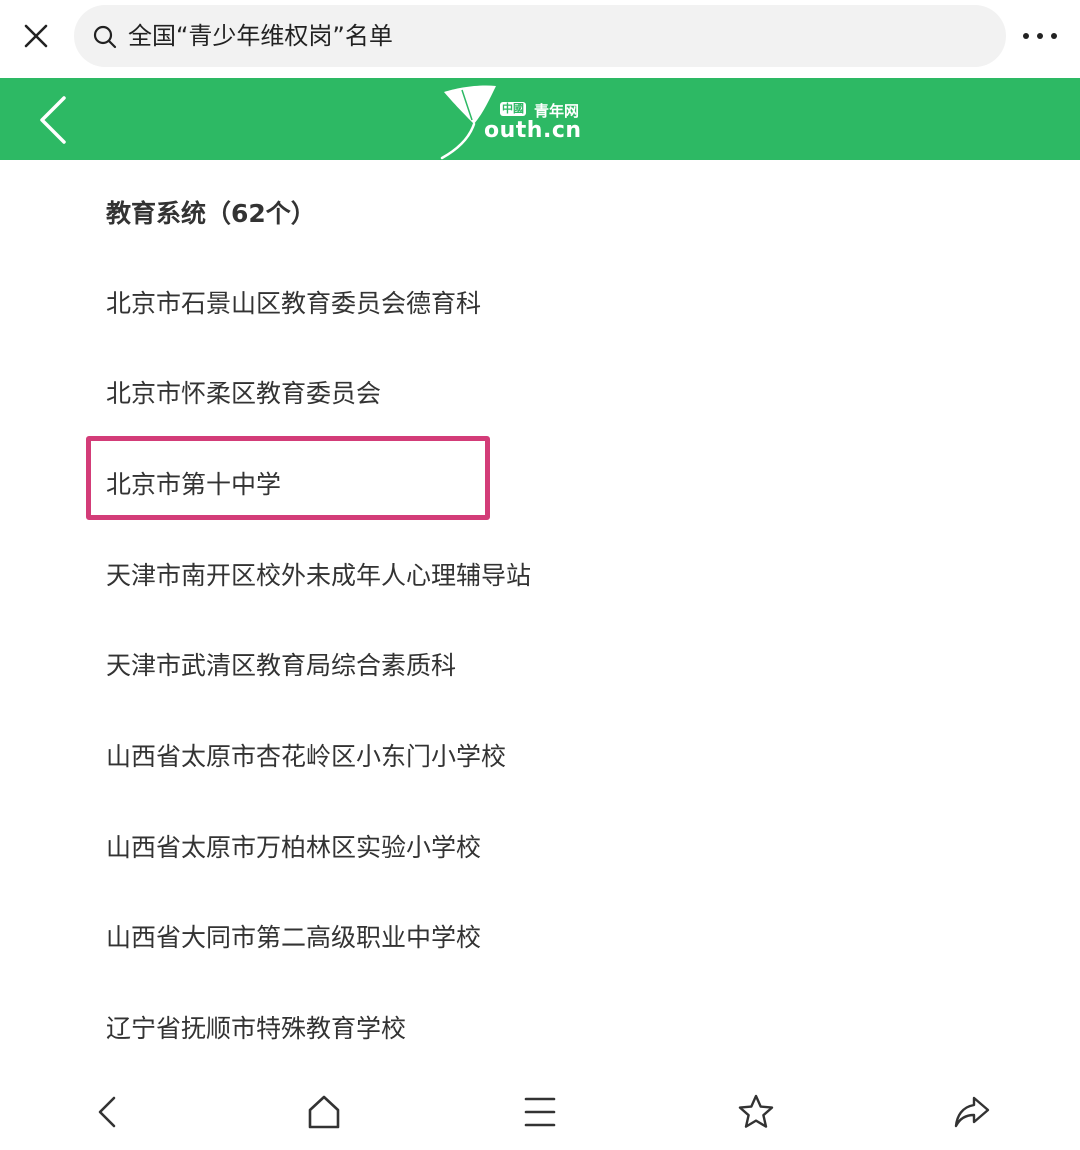 This screenshot has width=1080, height=1150. I want to click on logo-badge: 中國, so click(513, 109).